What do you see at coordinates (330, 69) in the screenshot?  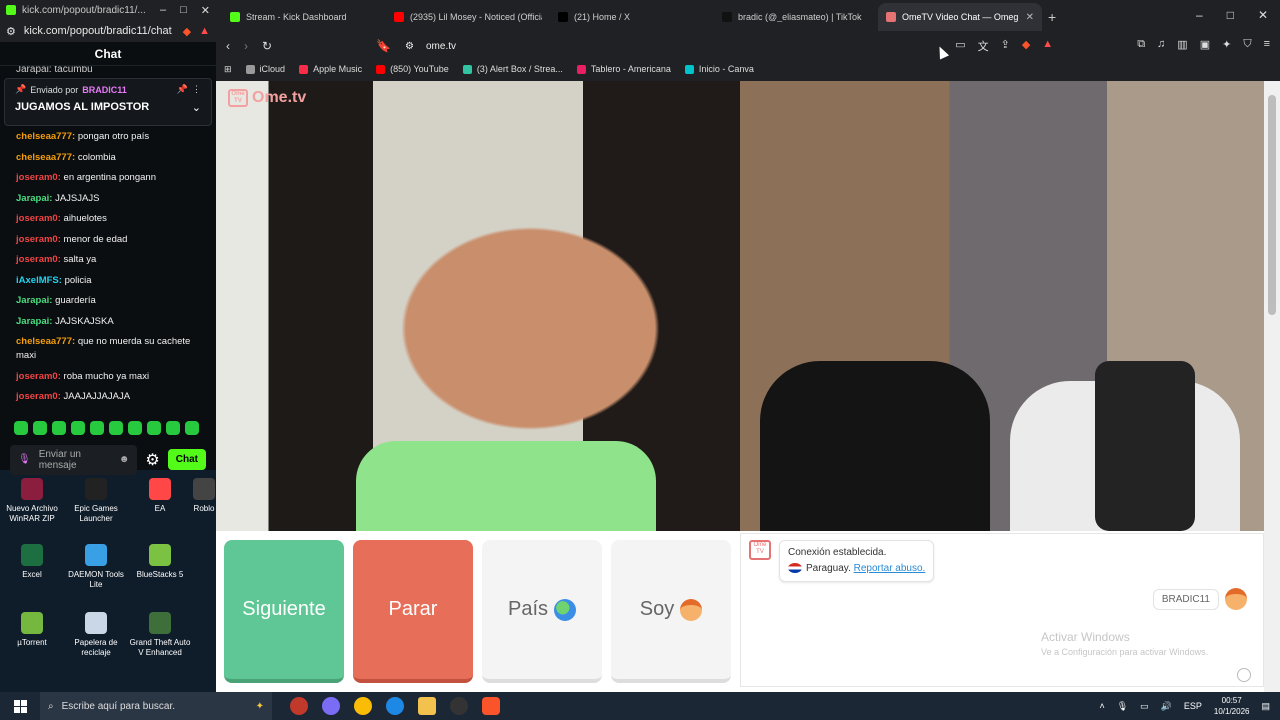 I see `bookmark-item: Apple Music` at bounding box center [330, 69].